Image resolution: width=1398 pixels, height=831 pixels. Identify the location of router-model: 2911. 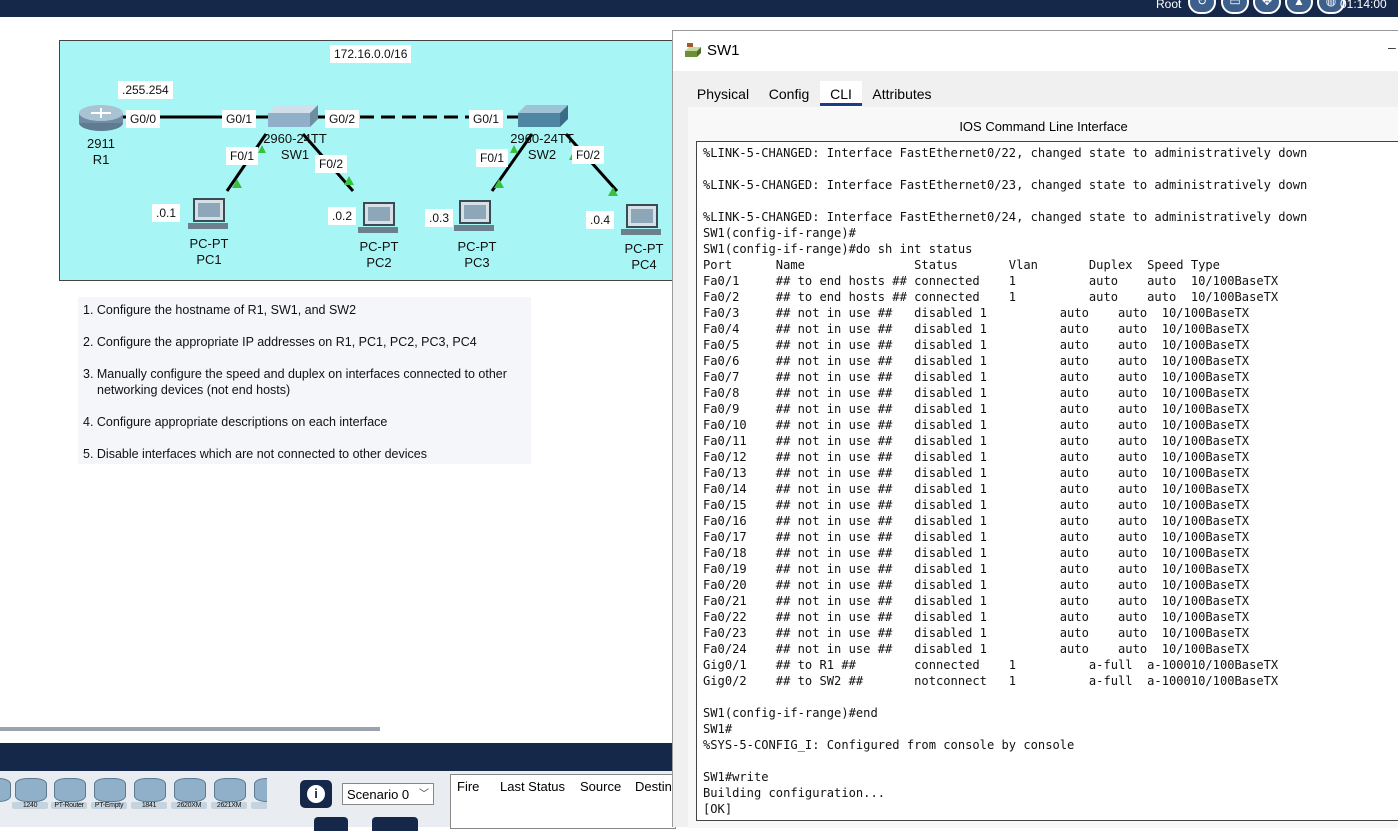
(101, 143).